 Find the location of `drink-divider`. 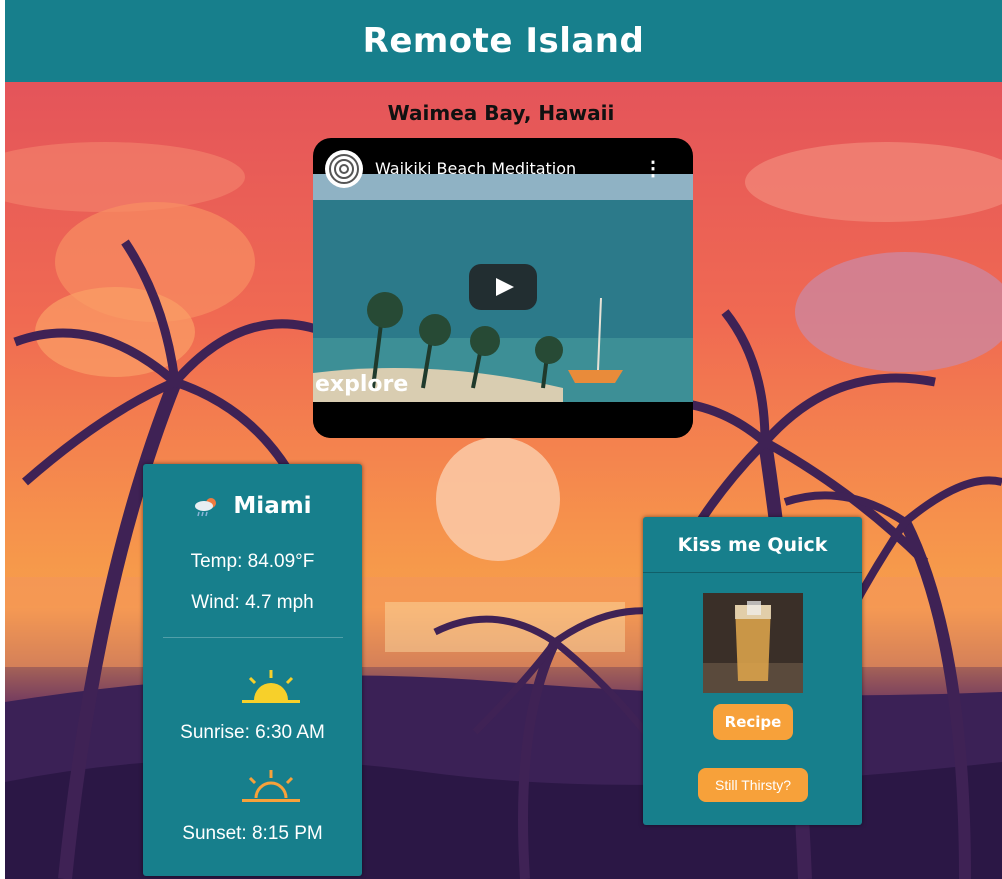

drink-divider is located at coordinates (752, 572).